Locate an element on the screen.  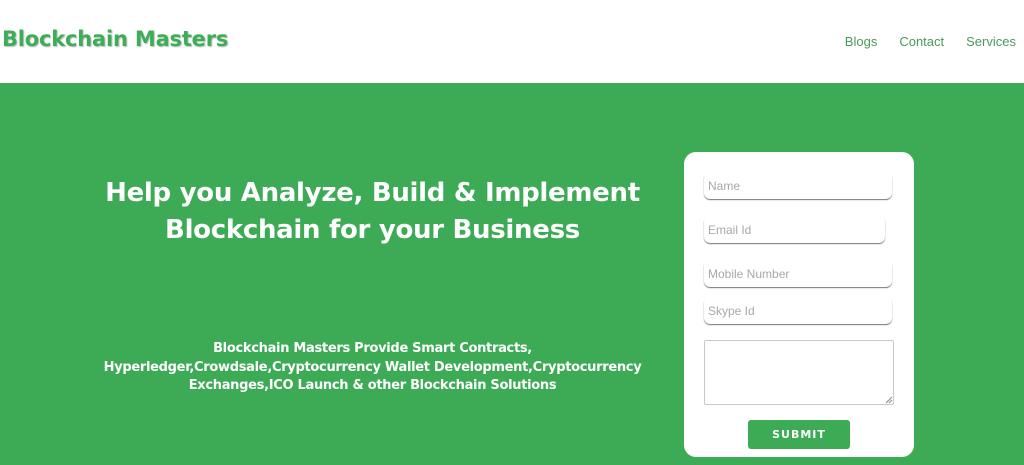
main-nav: Blogs Contact Services is located at coordinates (930, 41).